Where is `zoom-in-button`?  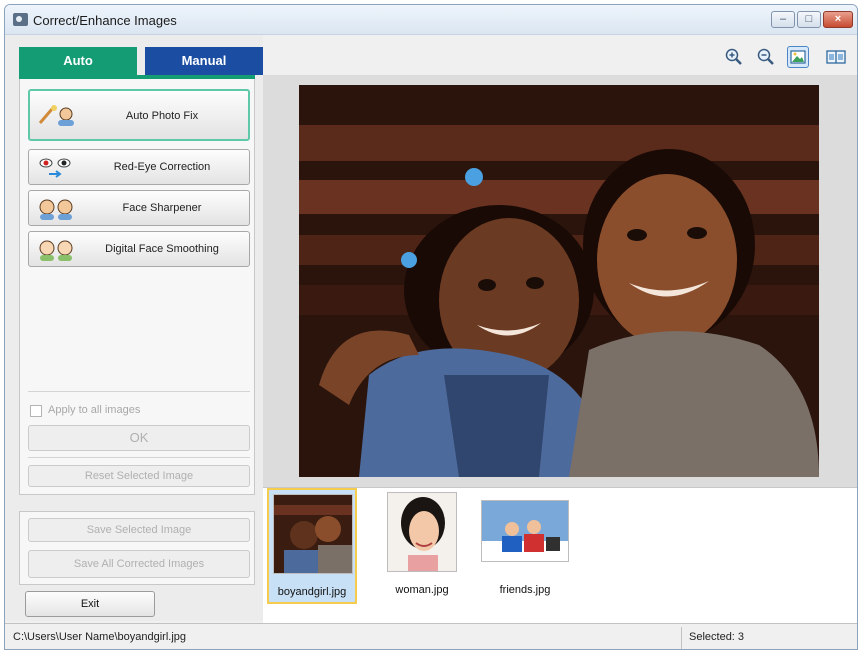 zoom-in-button is located at coordinates (734, 57).